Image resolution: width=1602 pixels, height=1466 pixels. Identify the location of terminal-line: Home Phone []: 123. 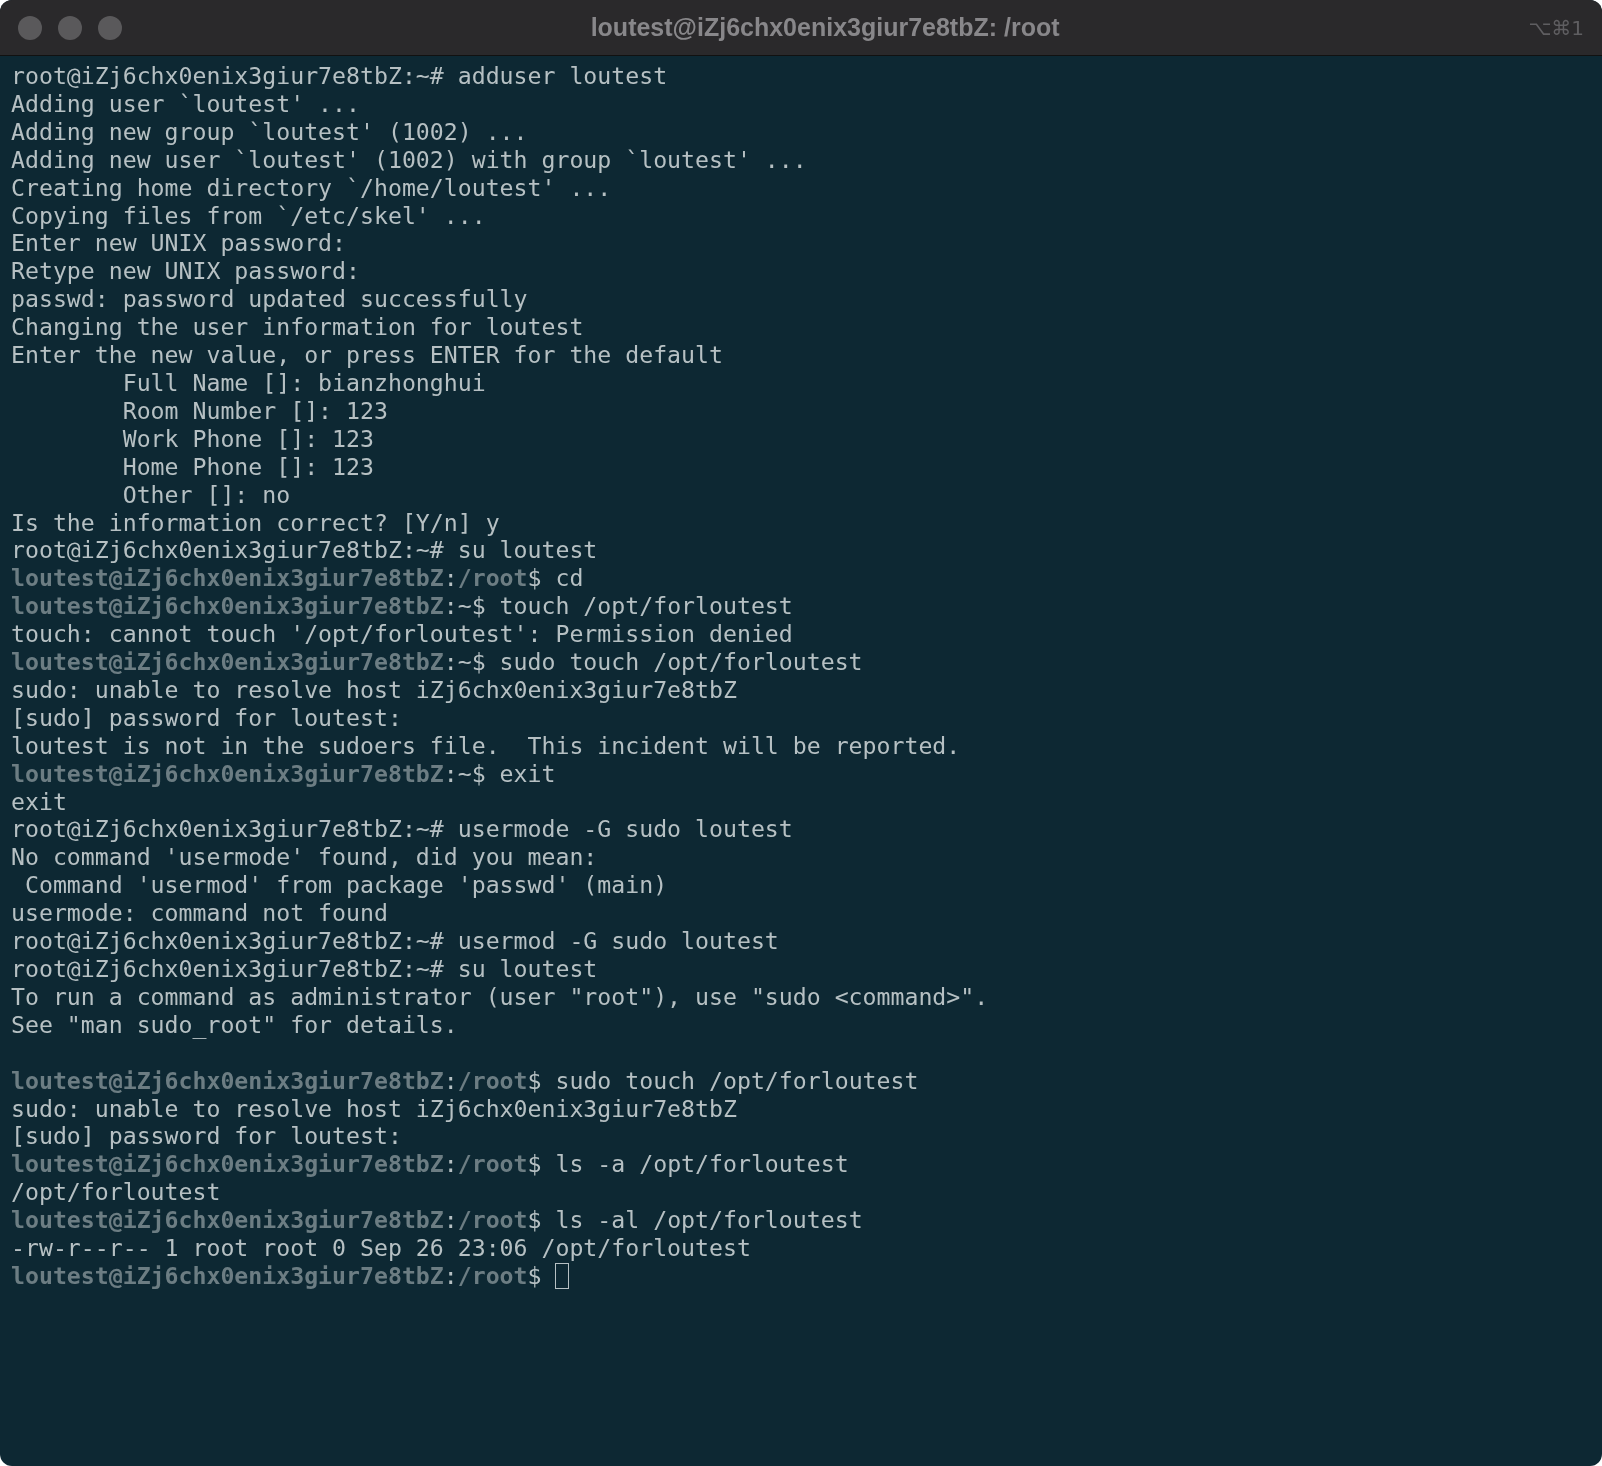
(247, 466).